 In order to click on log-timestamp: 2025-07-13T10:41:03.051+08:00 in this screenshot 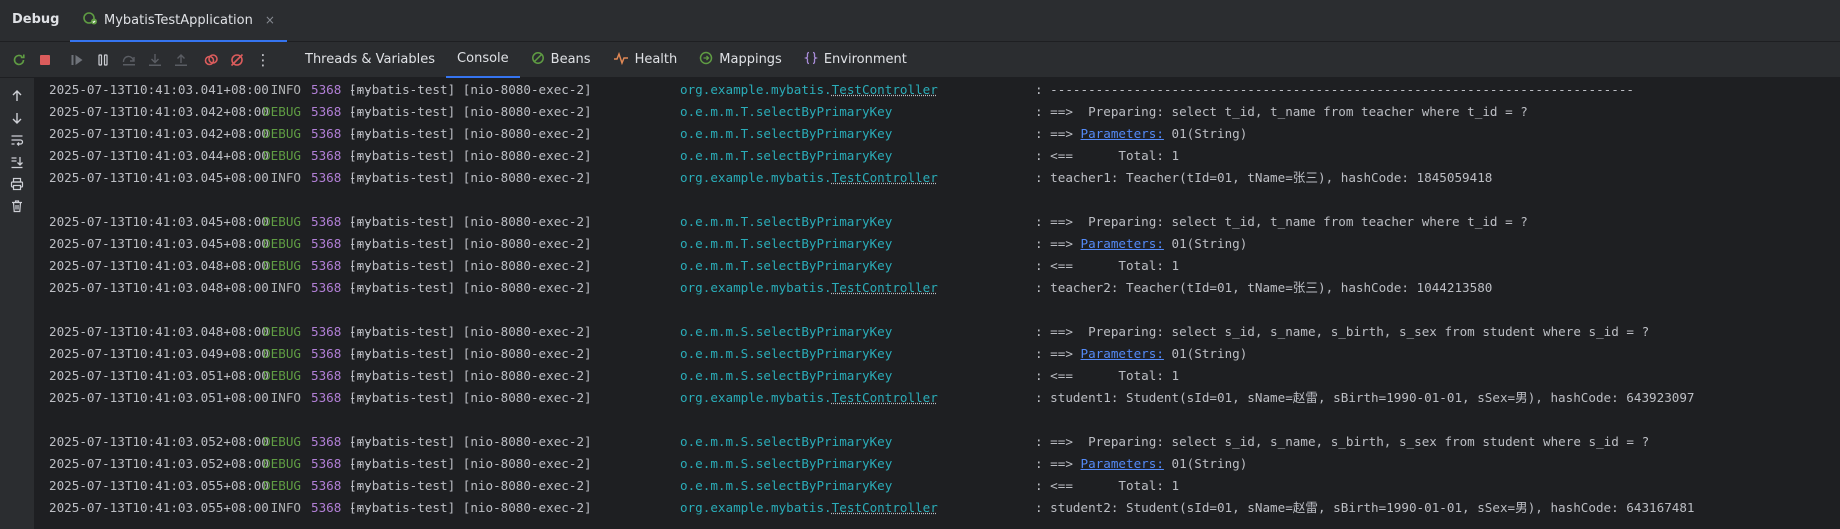, I will do `click(159, 375)`.